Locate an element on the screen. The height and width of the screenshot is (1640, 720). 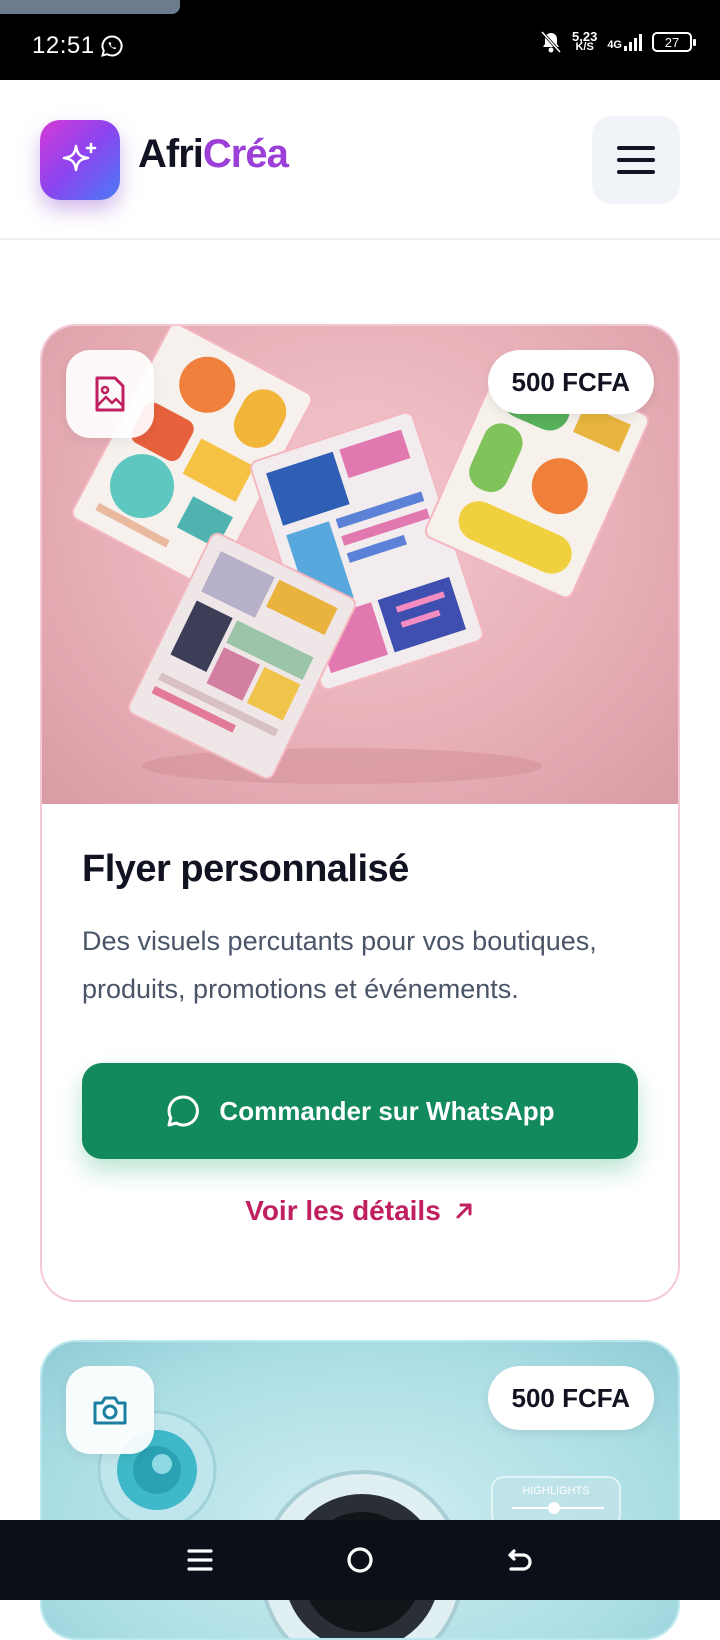
image-file-badge is located at coordinates (110, 394).